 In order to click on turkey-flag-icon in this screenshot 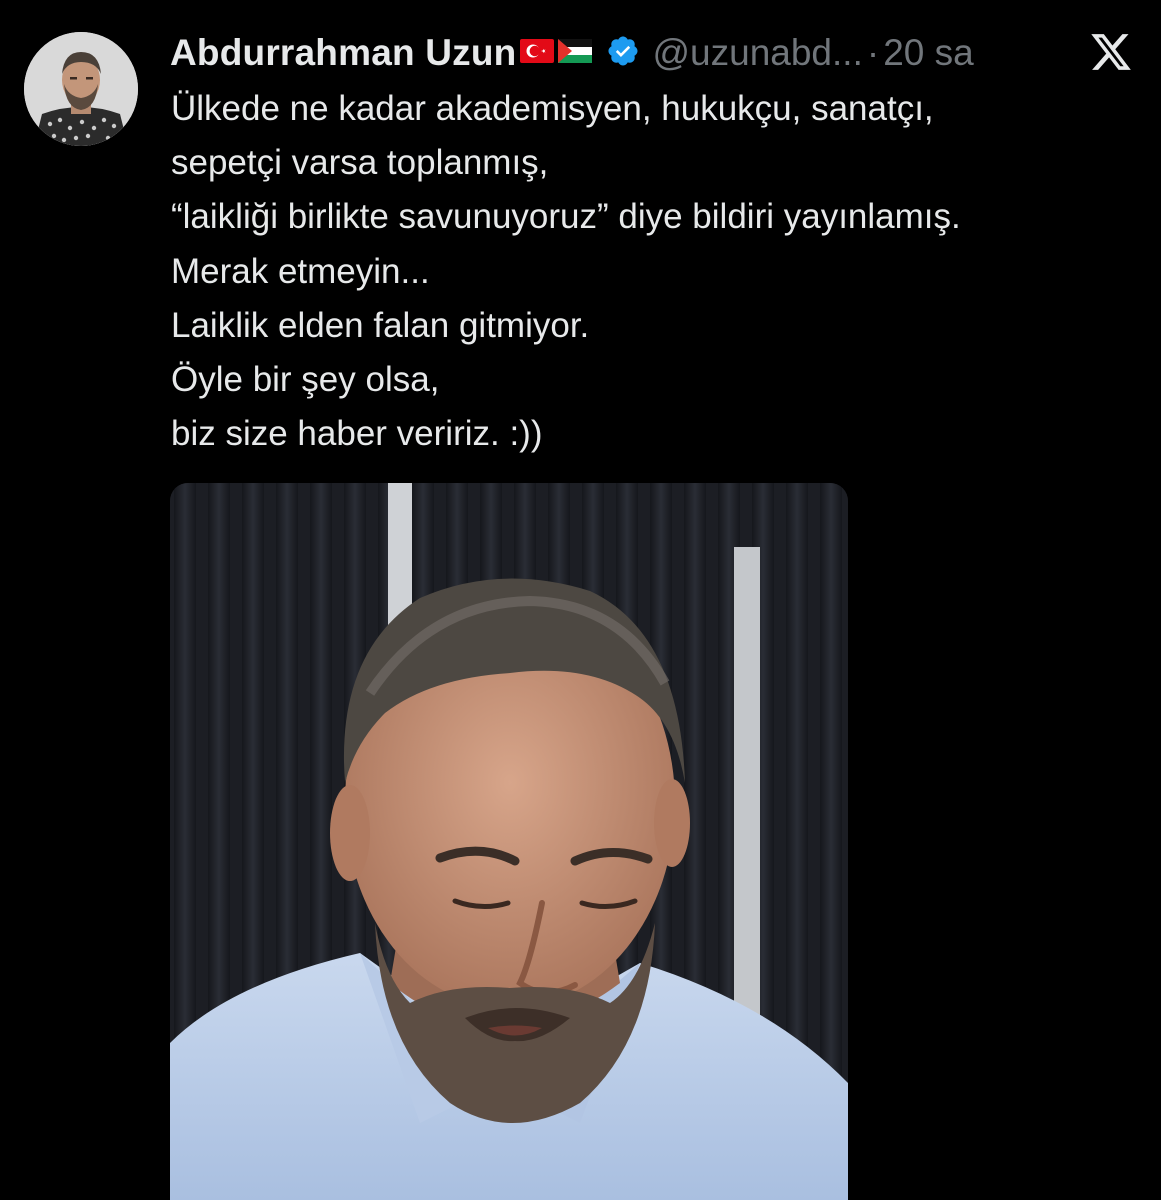, I will do `click(537, 53)`.